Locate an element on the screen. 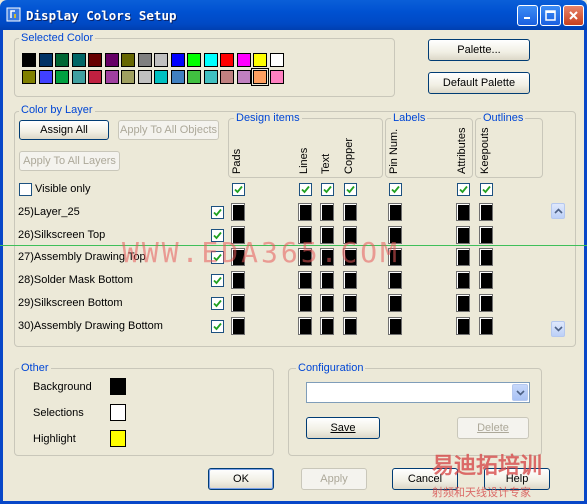  assign-all-button: Assign All is located at coordinates (64, 130).